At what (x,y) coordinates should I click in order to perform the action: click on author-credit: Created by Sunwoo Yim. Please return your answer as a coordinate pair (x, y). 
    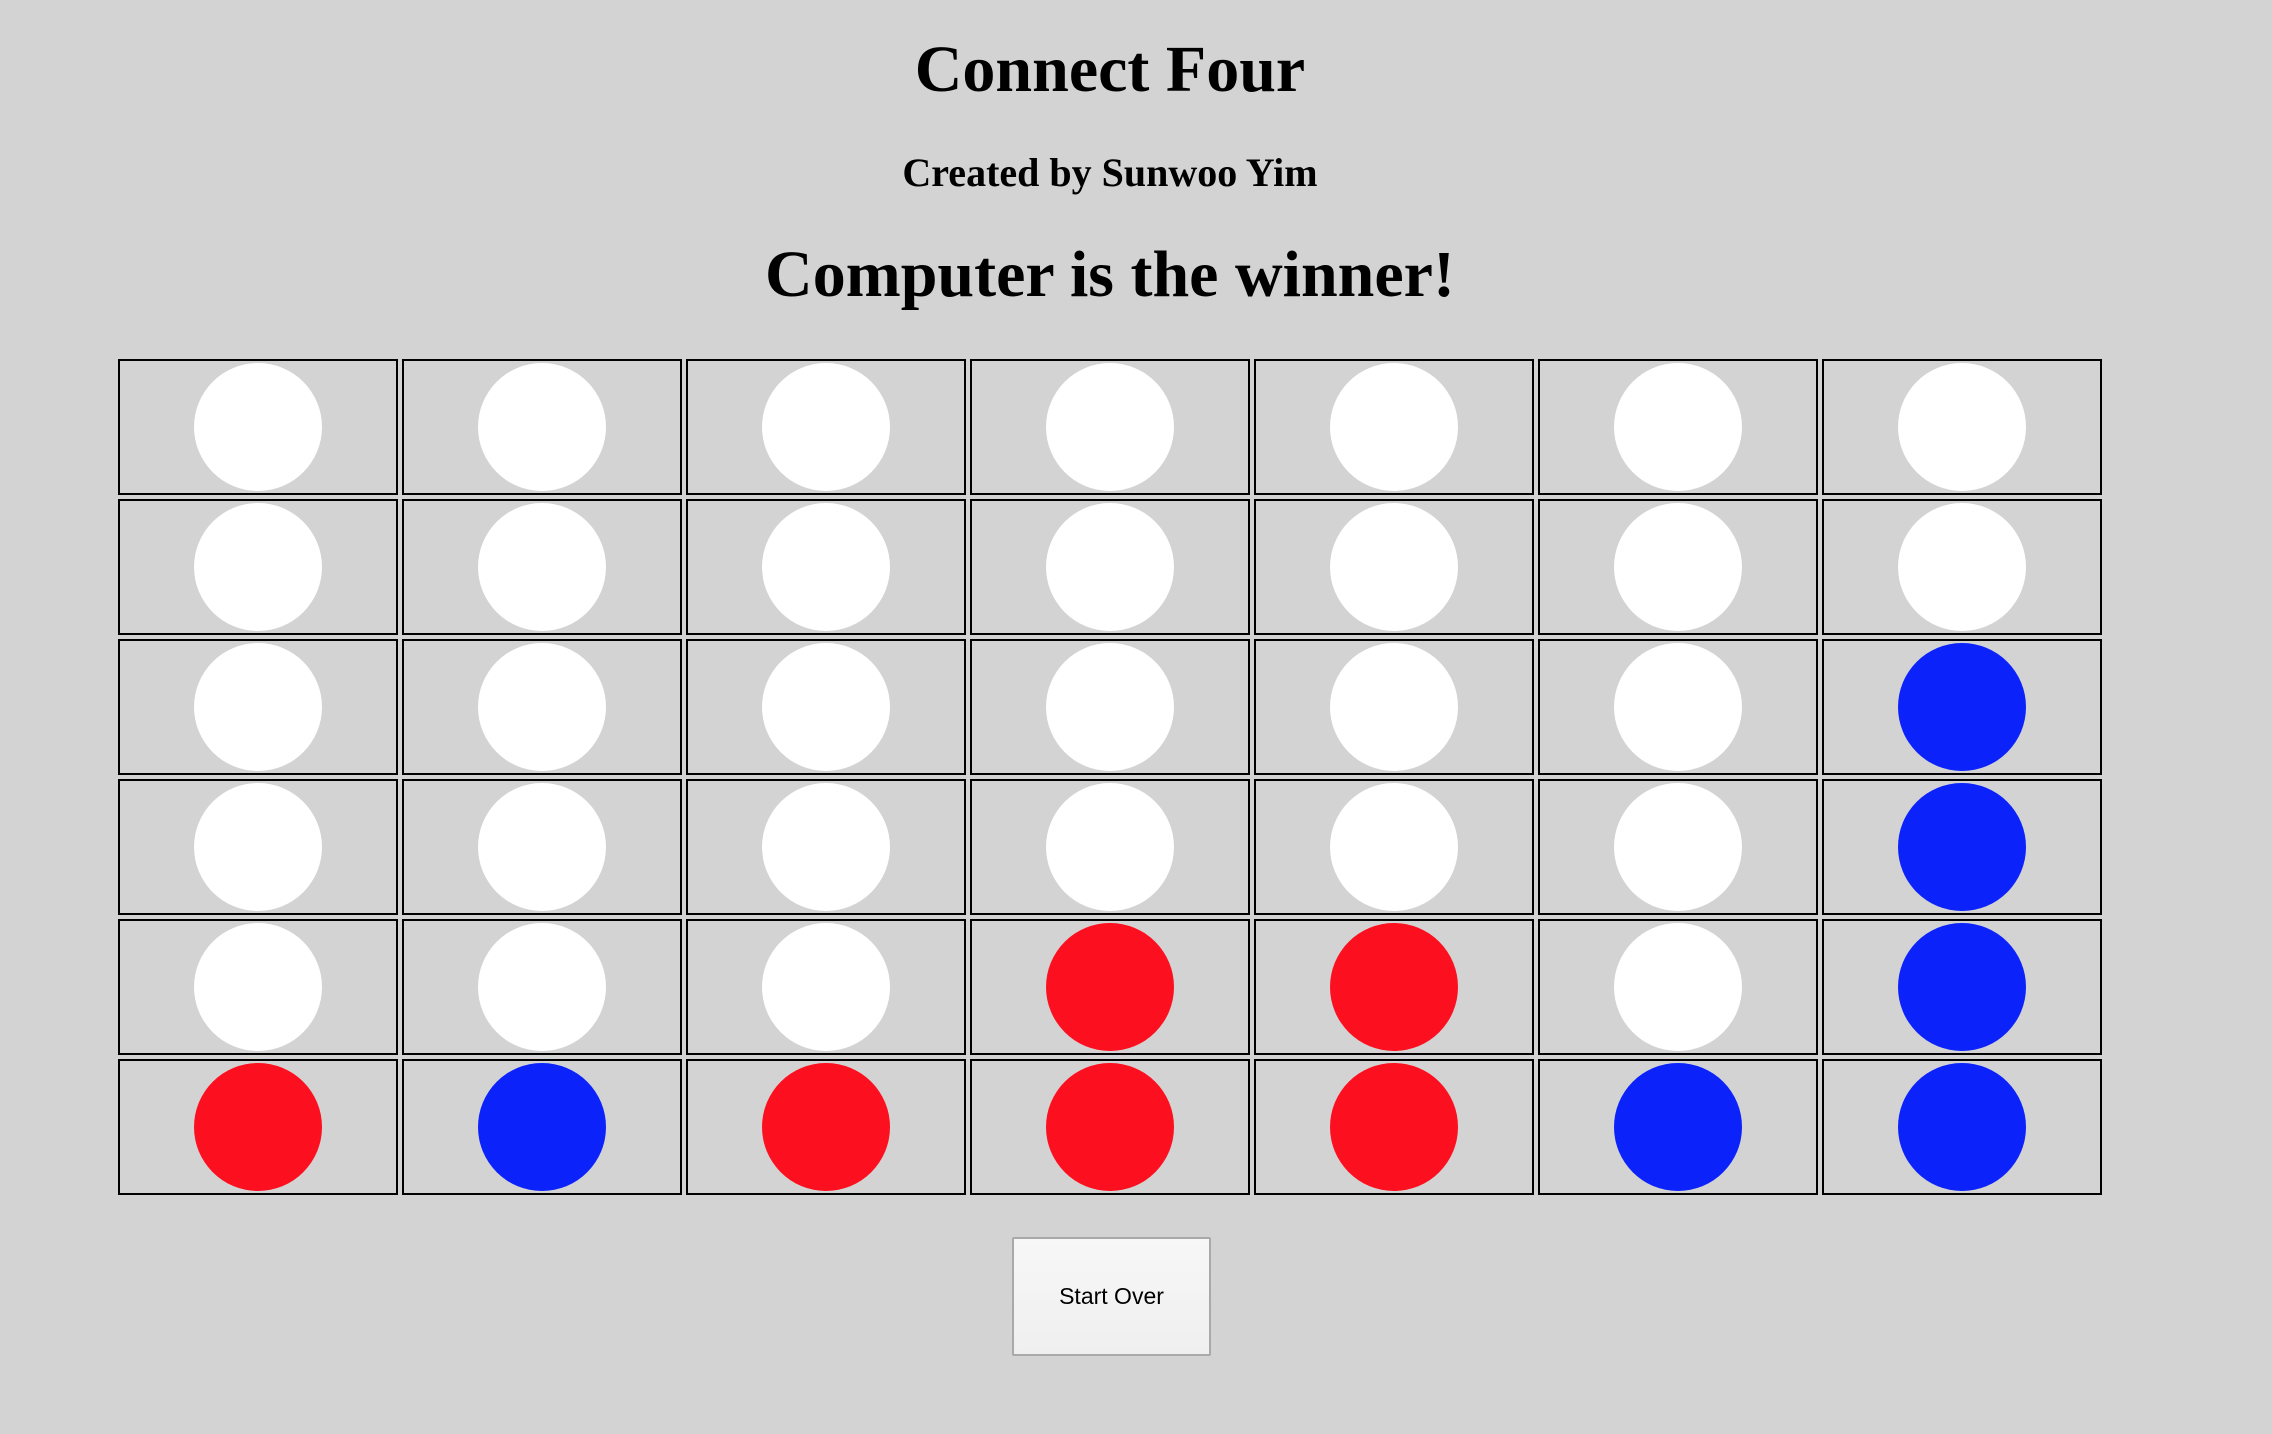
    Looking at the image, I should click on (1110, 172).